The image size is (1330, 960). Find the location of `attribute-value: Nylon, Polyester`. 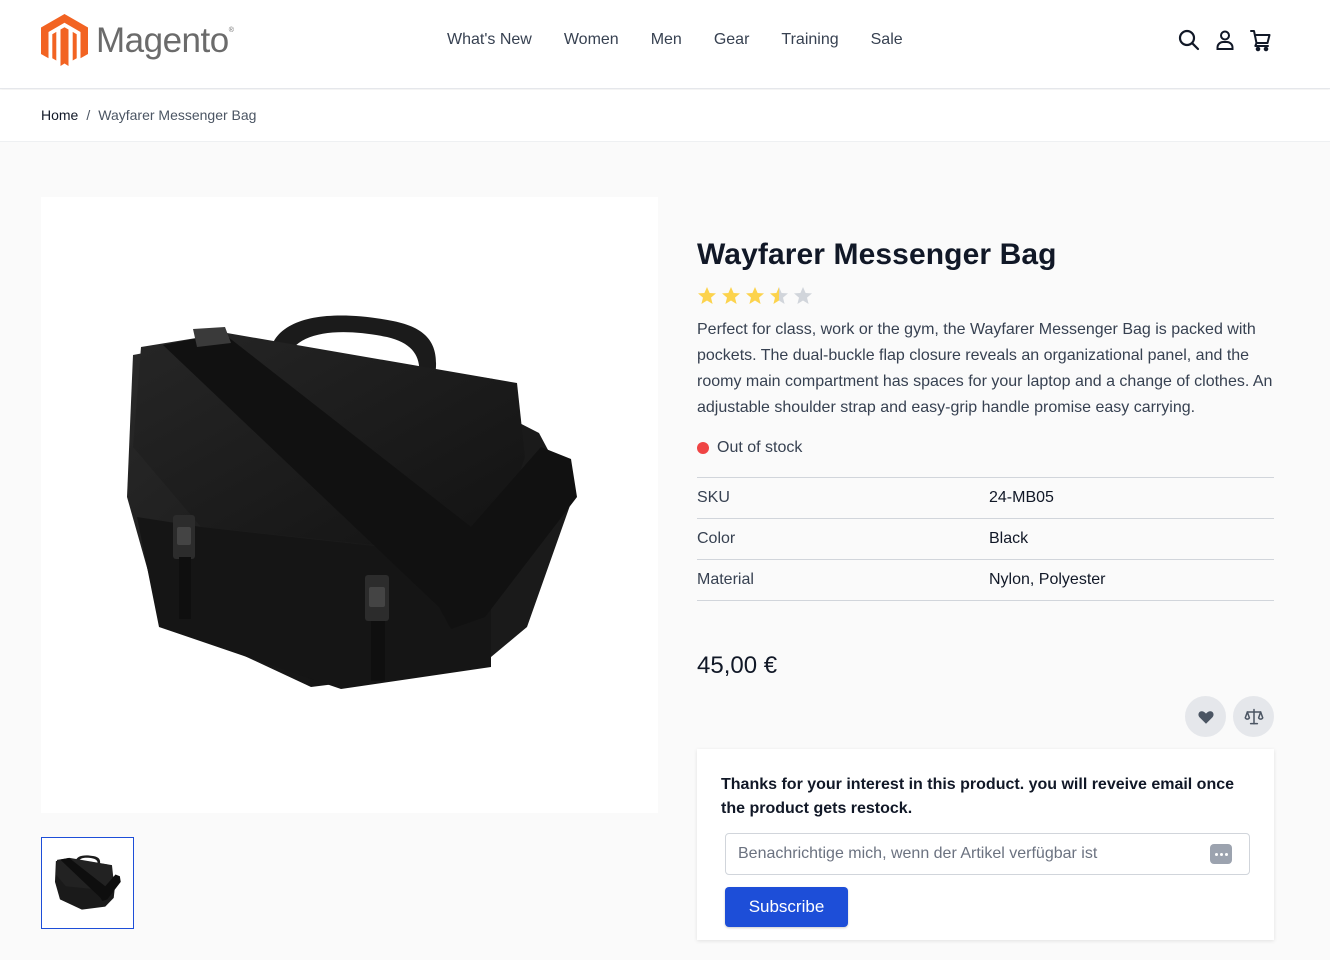

attribute-value: Nylon, Polyester is located at coordinates (1047, 579).